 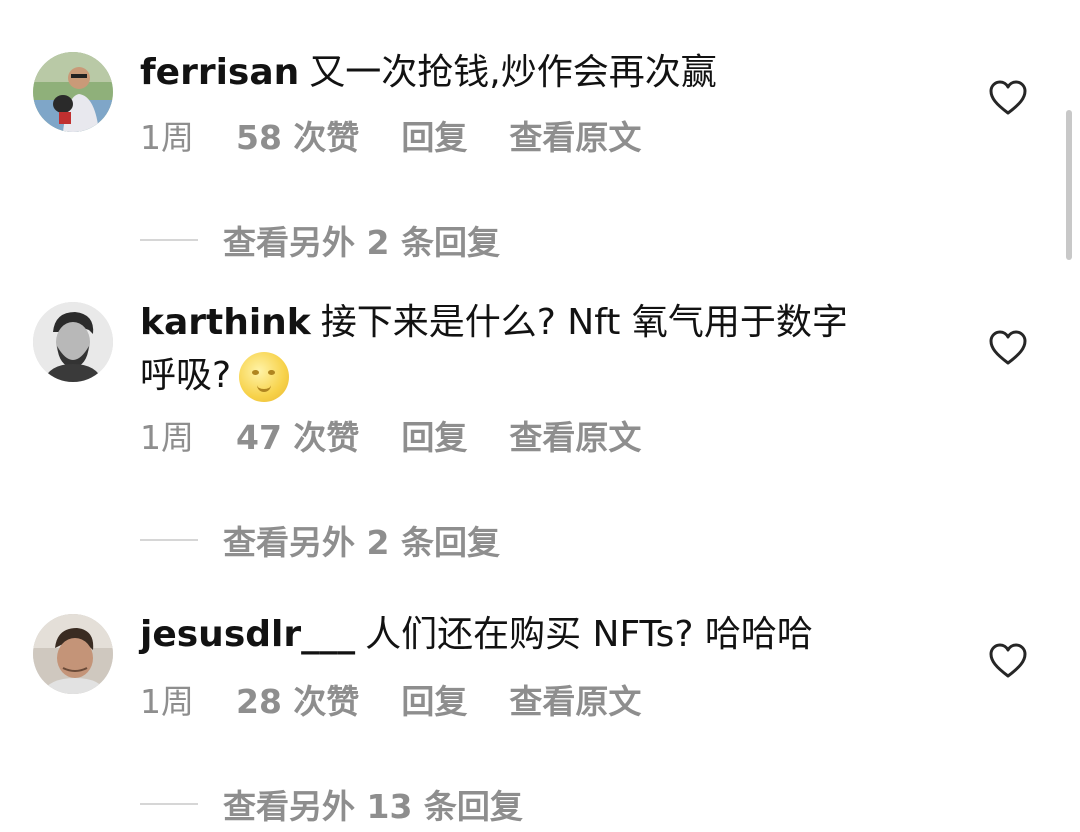 What do you see at coordinates (297, 701) in the screenshot?
I see `like-count: 28 次赞` at bounding box center [297, 701].